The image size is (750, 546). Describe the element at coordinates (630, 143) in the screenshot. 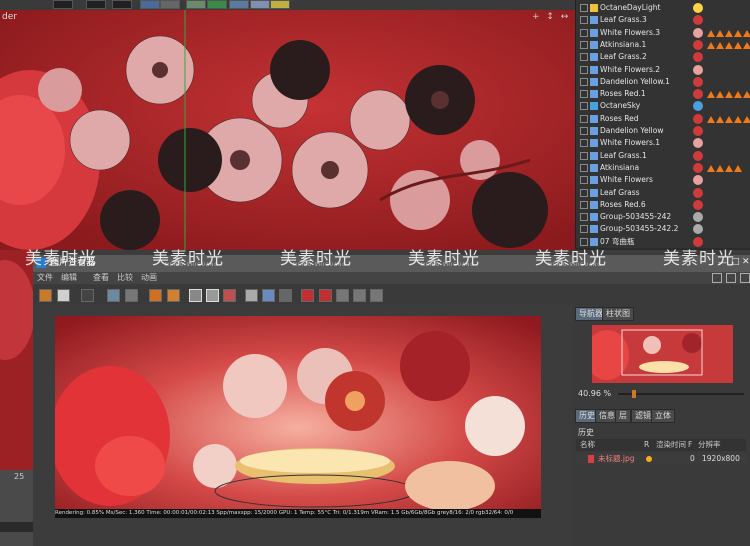

I see `object-name: White Flowers.1` at that location.